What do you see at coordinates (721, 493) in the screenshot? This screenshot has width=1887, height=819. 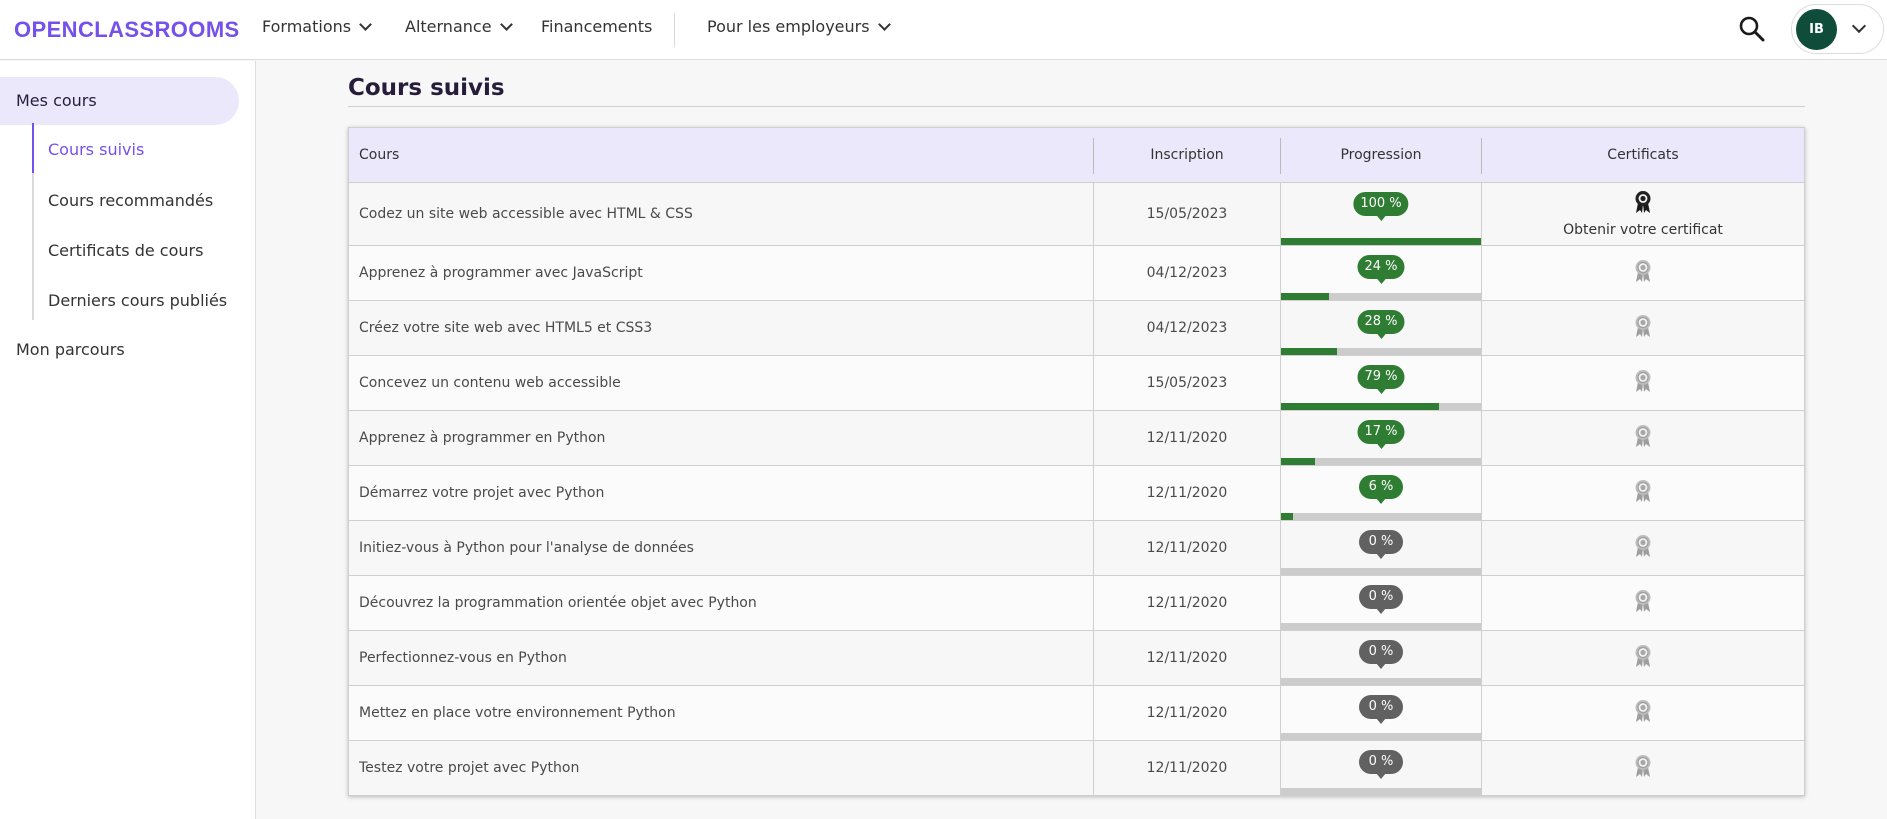 I see `course-title: Démarrez votre projet avec Python` at bounding box center [721, 493].